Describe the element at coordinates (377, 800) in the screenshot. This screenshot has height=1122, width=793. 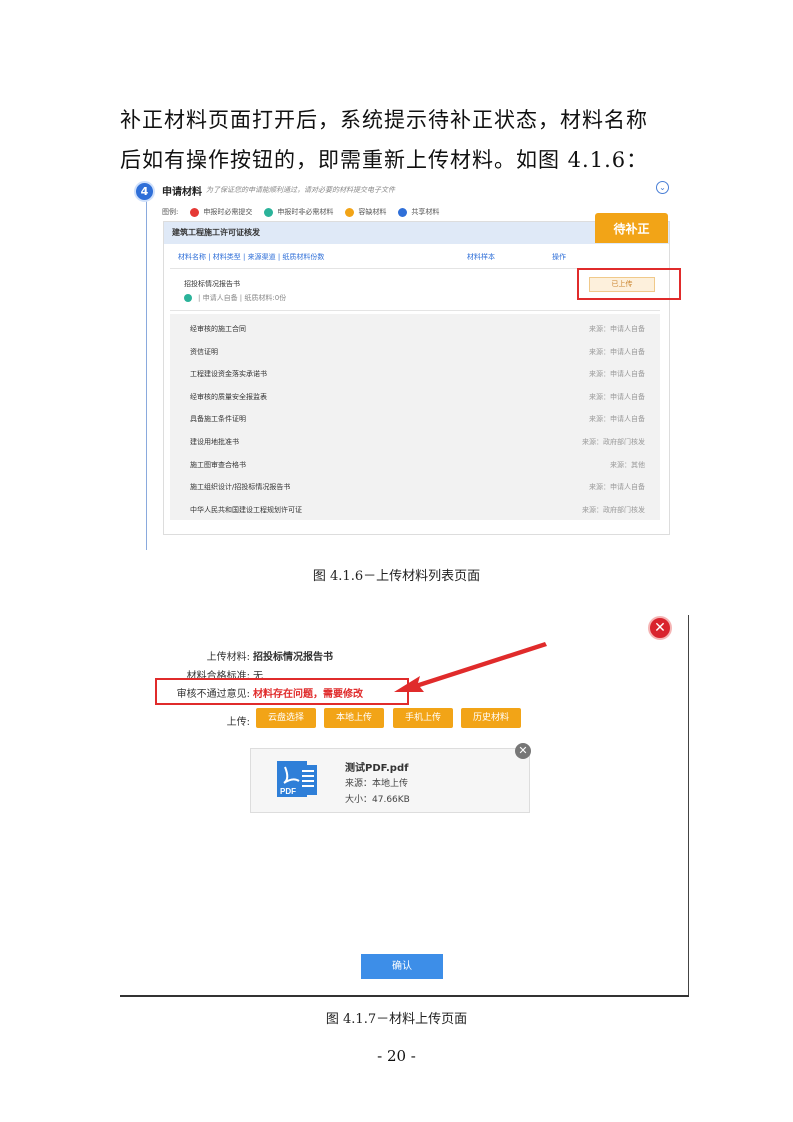
I see `file-size: 大小：47.66KB` at that location.